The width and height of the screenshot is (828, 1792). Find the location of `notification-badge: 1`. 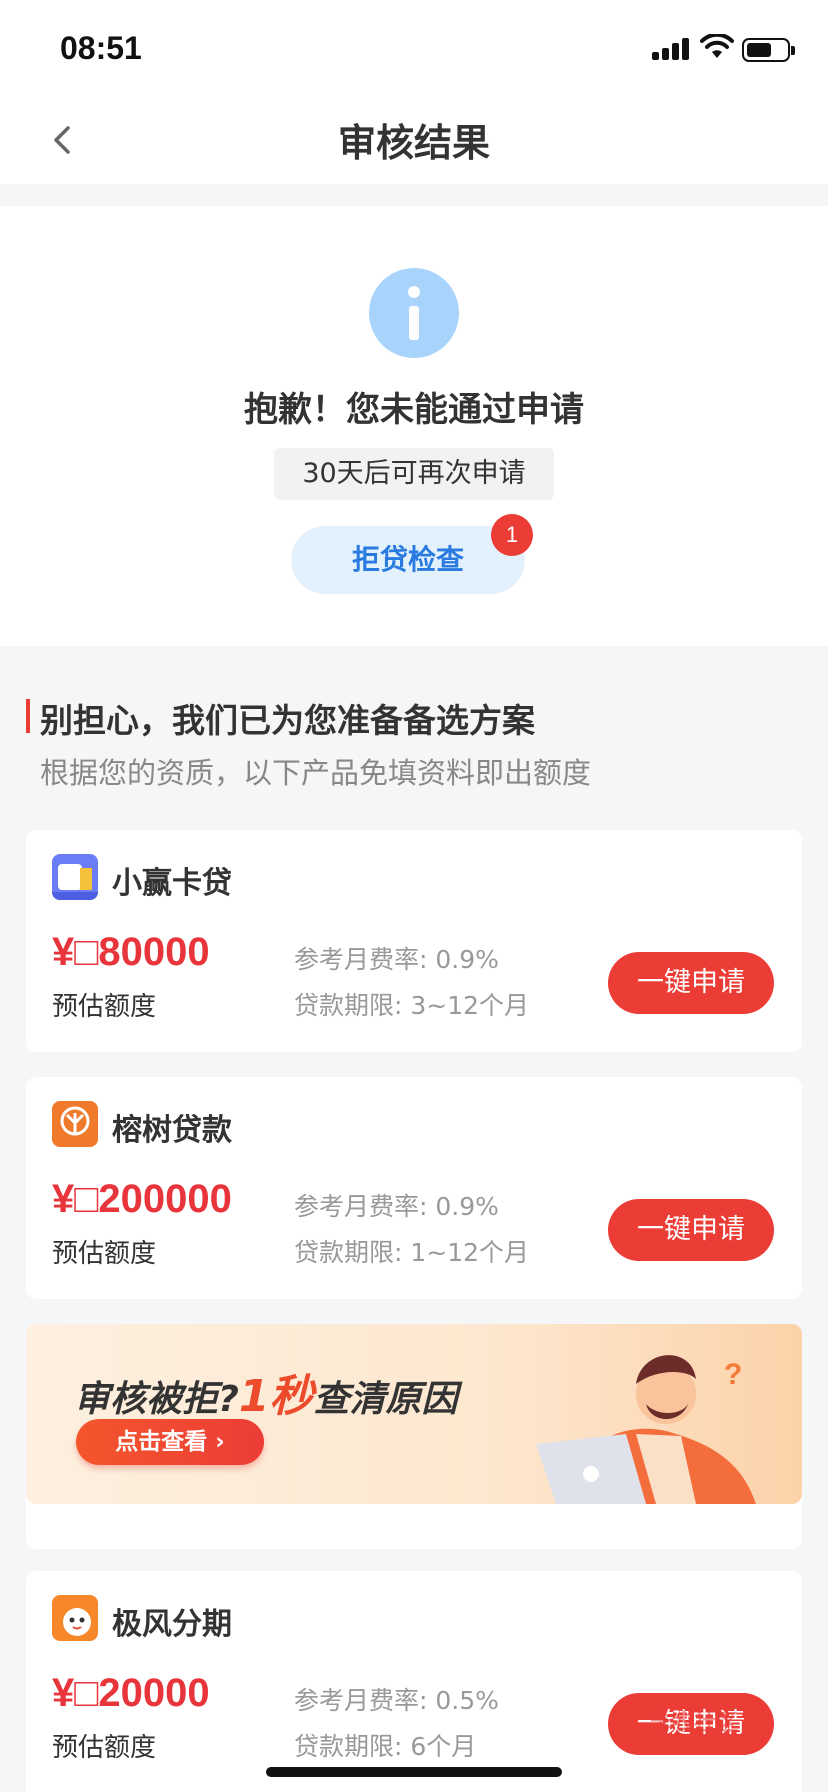

notification-badge: 1 is located at coordinates (512, 535).